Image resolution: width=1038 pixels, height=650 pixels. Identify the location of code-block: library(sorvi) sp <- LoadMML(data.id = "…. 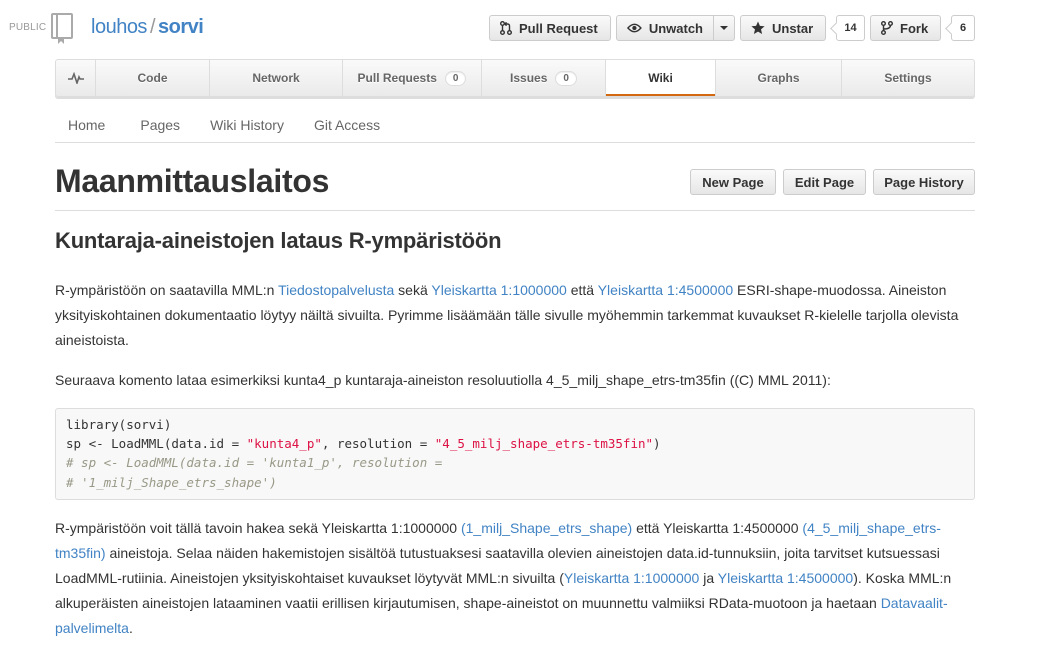
(515, 454).